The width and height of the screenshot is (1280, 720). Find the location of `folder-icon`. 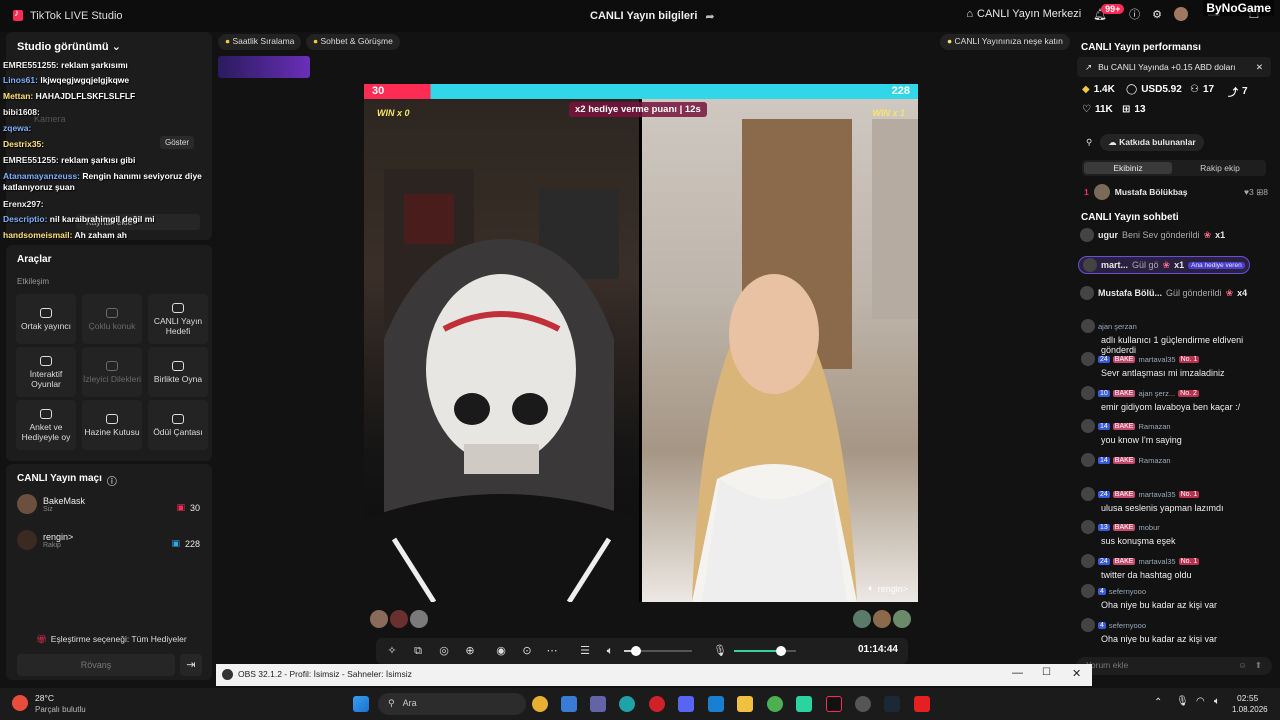

folder-icon is located at coordinates (745, 704).